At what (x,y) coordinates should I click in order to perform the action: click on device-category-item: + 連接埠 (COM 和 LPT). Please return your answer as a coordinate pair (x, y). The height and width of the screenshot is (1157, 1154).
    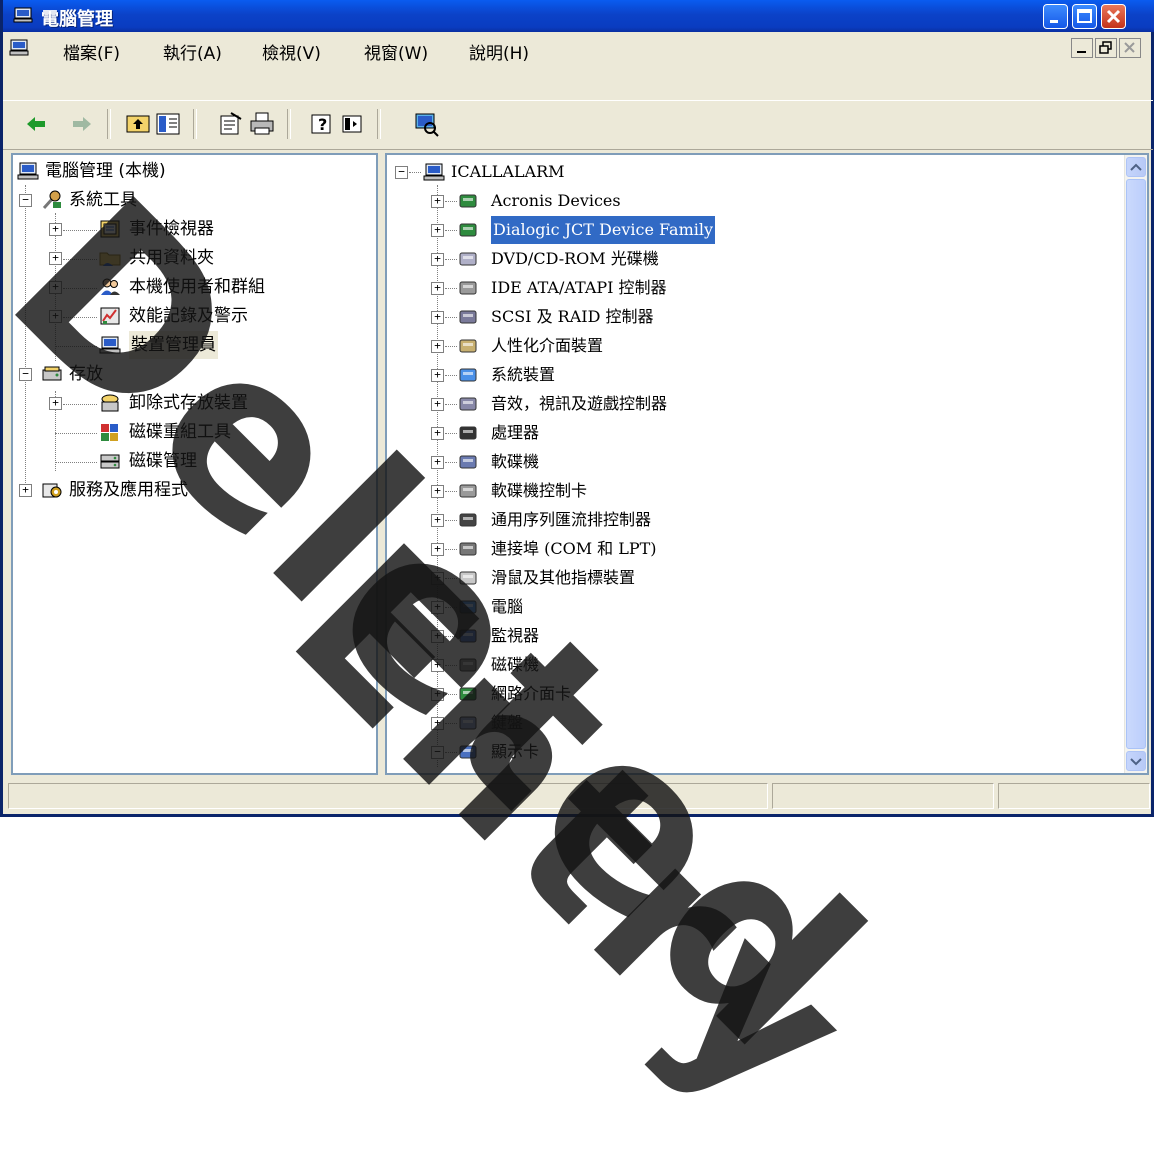
    Looking at the image, I should click on (747, 549).